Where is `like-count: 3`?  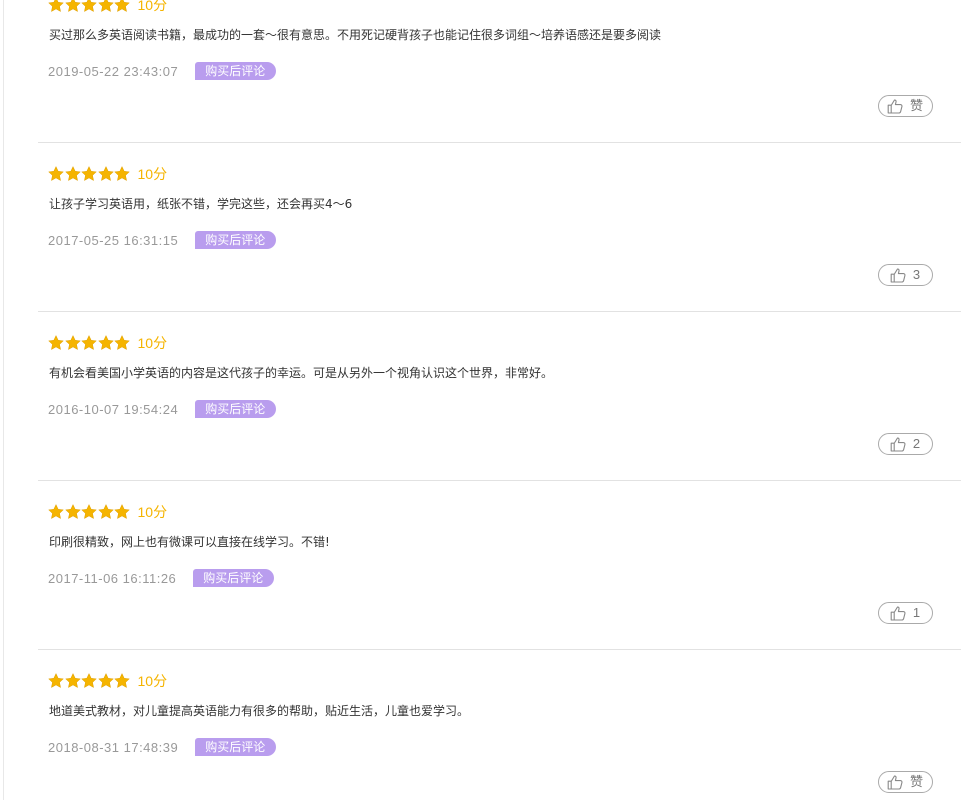 like-count: 3 is located at coordinates (916, 274).